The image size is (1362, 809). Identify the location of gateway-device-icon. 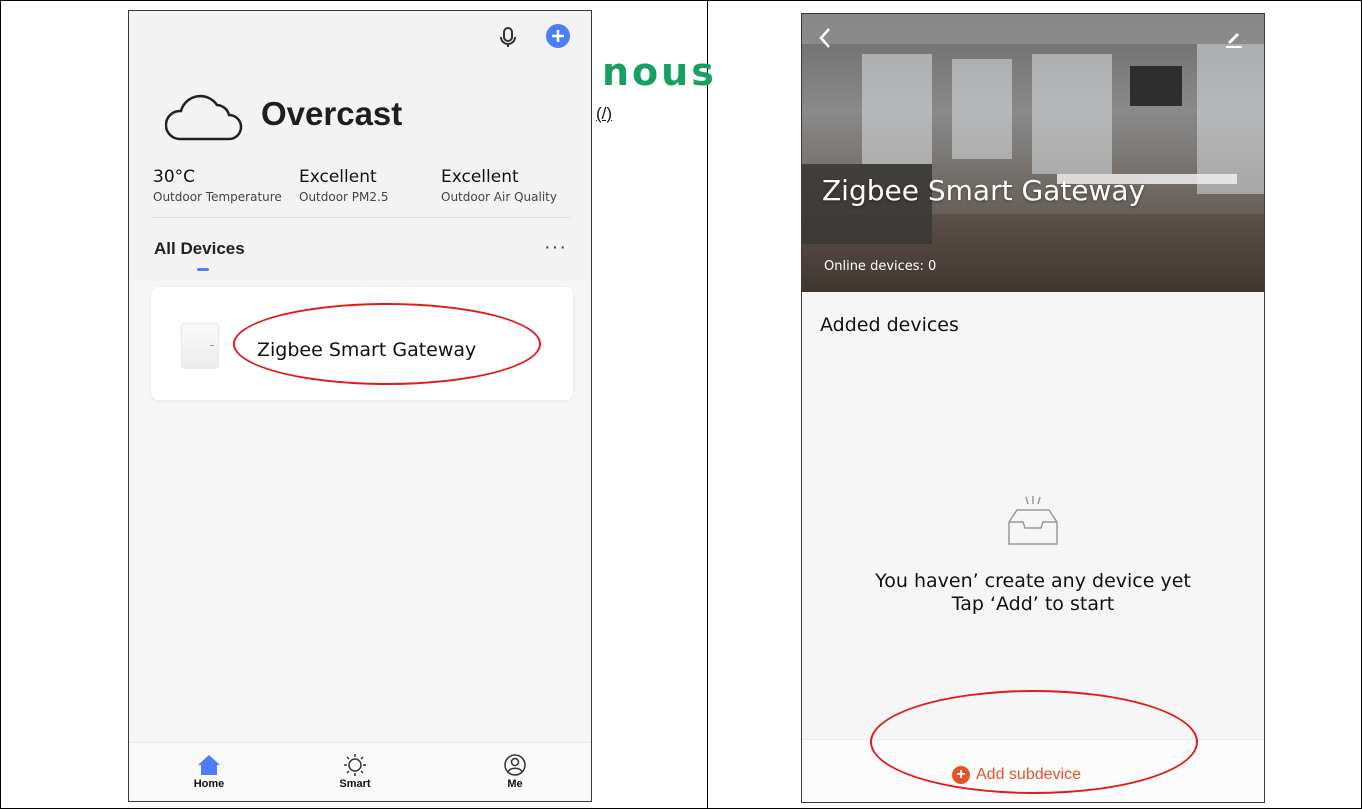
(200, 346).